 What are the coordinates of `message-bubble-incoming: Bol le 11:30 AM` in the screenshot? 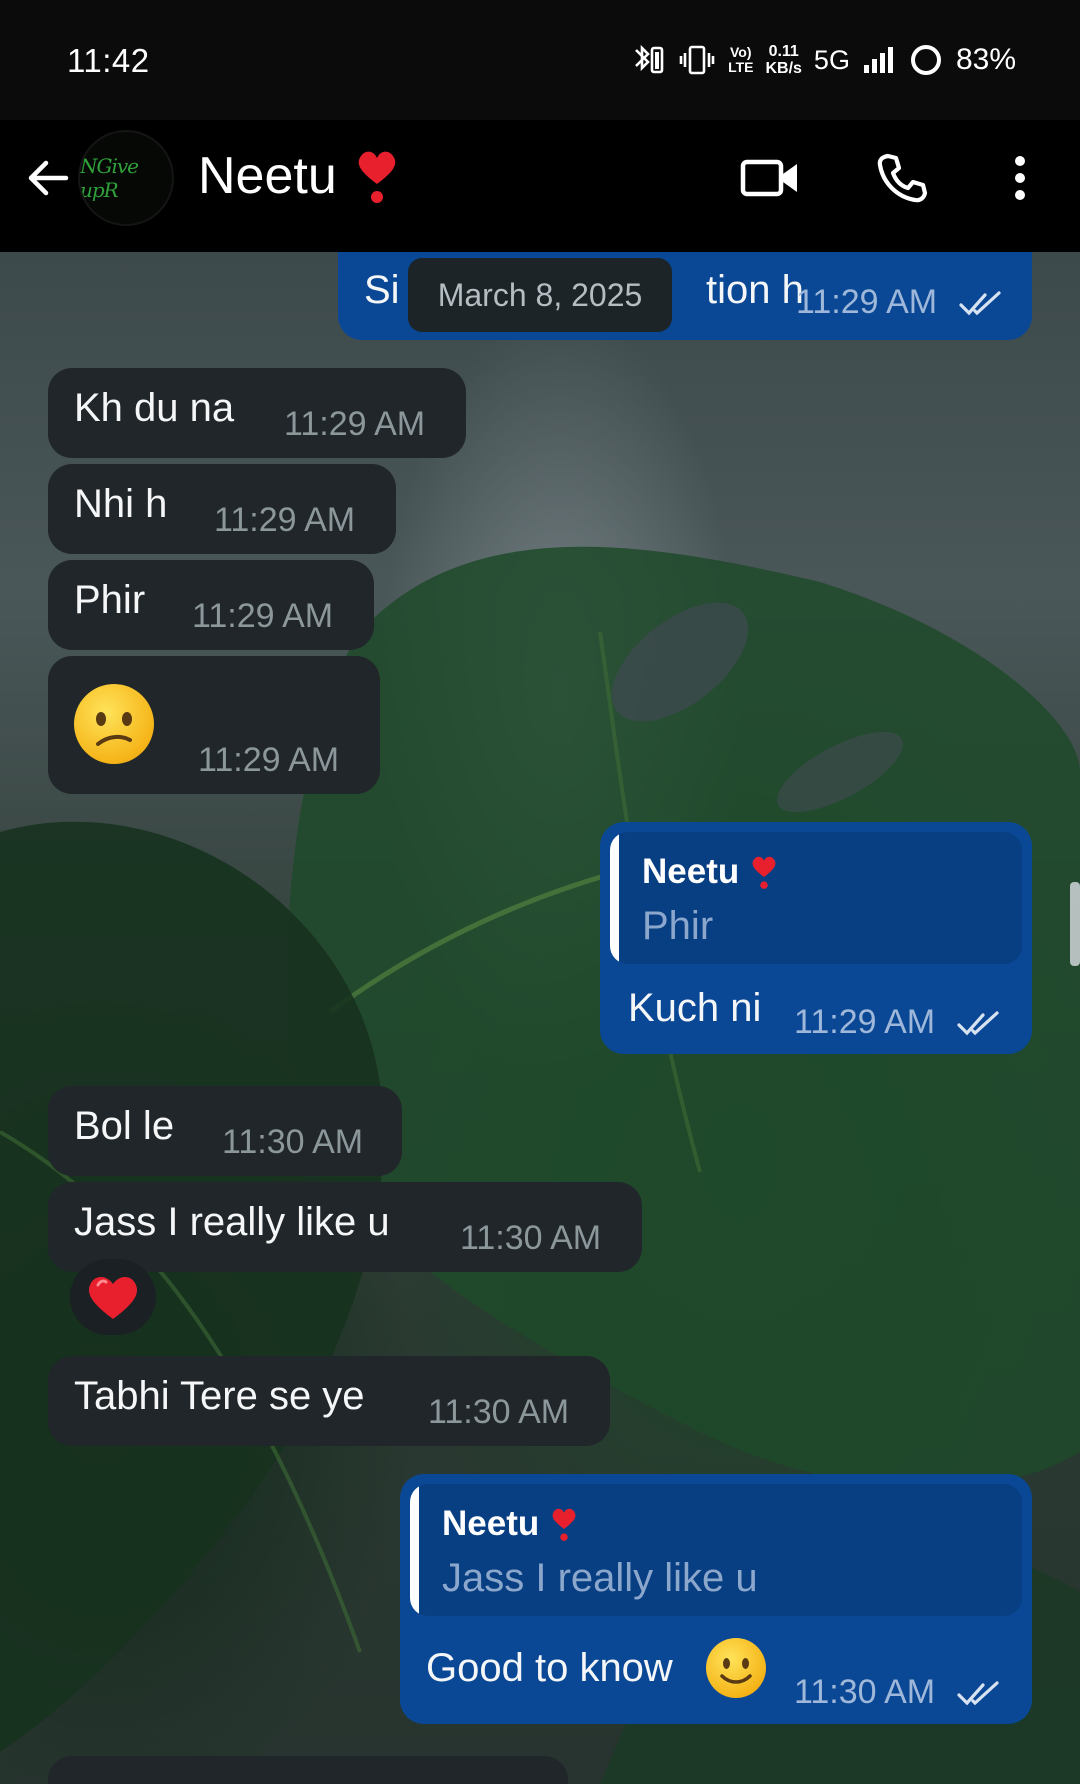 It's located at (225, 1131).